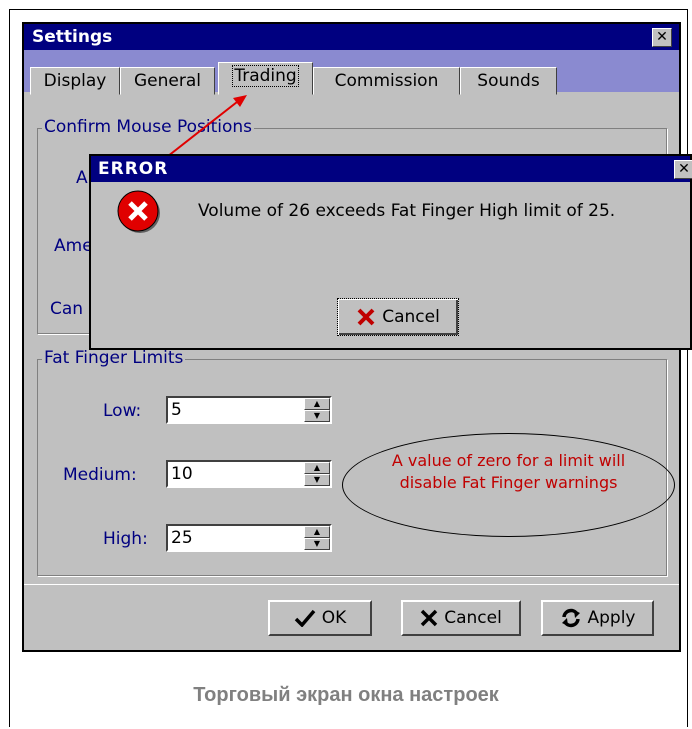 This screenshot has height=729, width=692. What do you see at coordinates (386, 81) in the screenshot?
I see `tab-commission: Commission` at bounding box center [386, 81].